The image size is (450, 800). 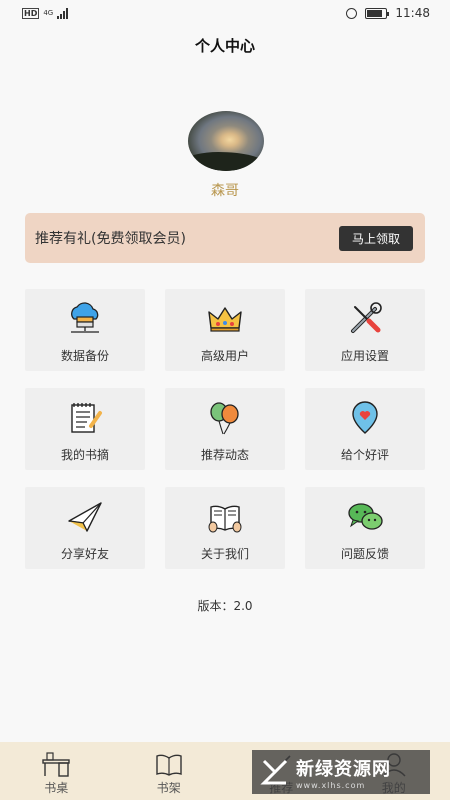 I want to click on promo-banner: 推荐有礼(免费领取会员) 马上领取, so click(x=225, y=238).